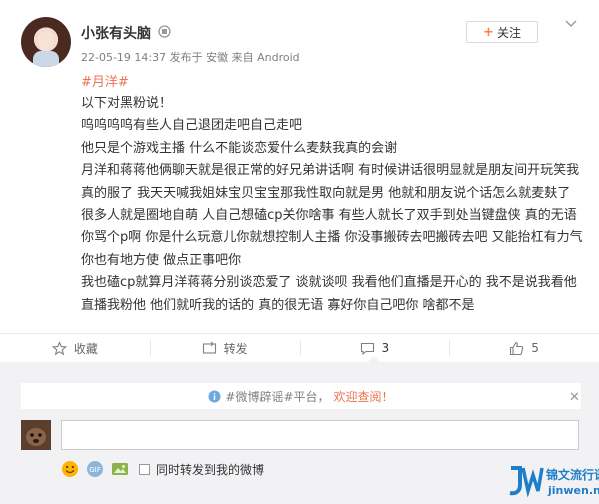 Image resolution: width=599 pixels, height=504 pixels. I want to click on watermark-logo, so click(526, 481).